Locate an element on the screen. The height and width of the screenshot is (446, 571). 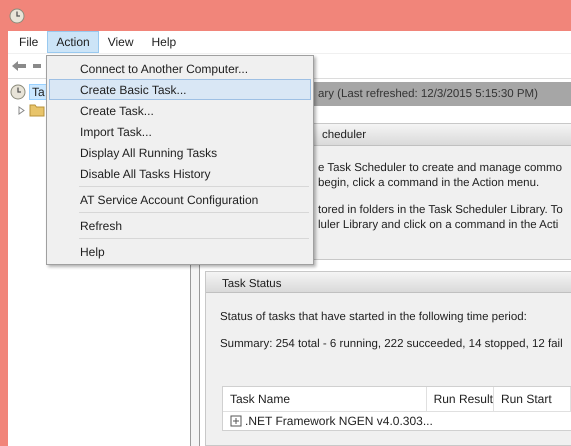
paragraph-line: begin, click a command in the Action menu. is located at coordinates (429, 183).